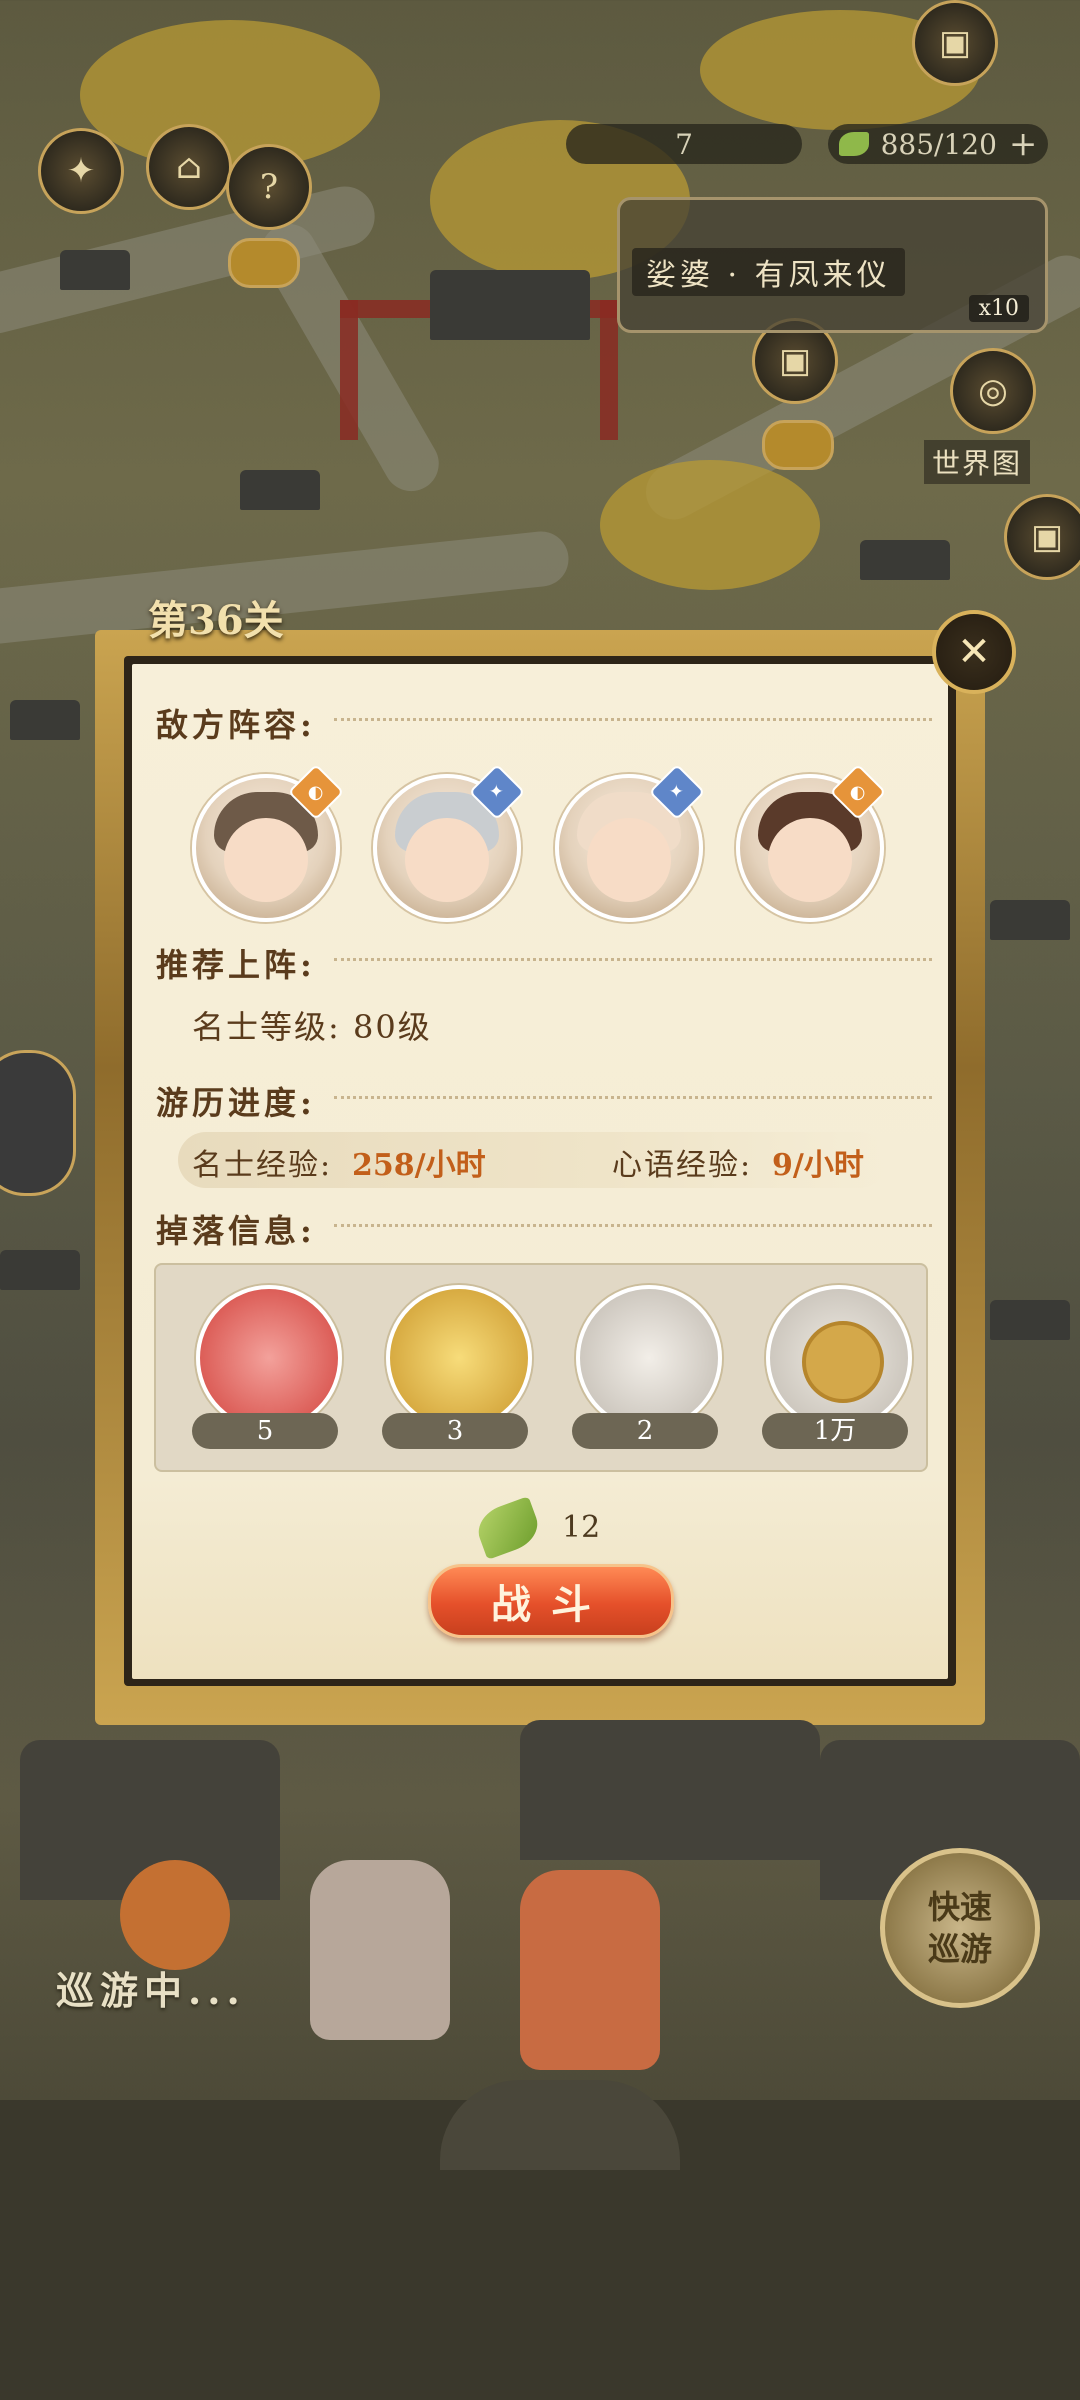 The image size is (1080, 2400). Describe the element at coordinates (236, 965) in the screenshot. I see `recommended-label: 推荐上阵:` at that location.